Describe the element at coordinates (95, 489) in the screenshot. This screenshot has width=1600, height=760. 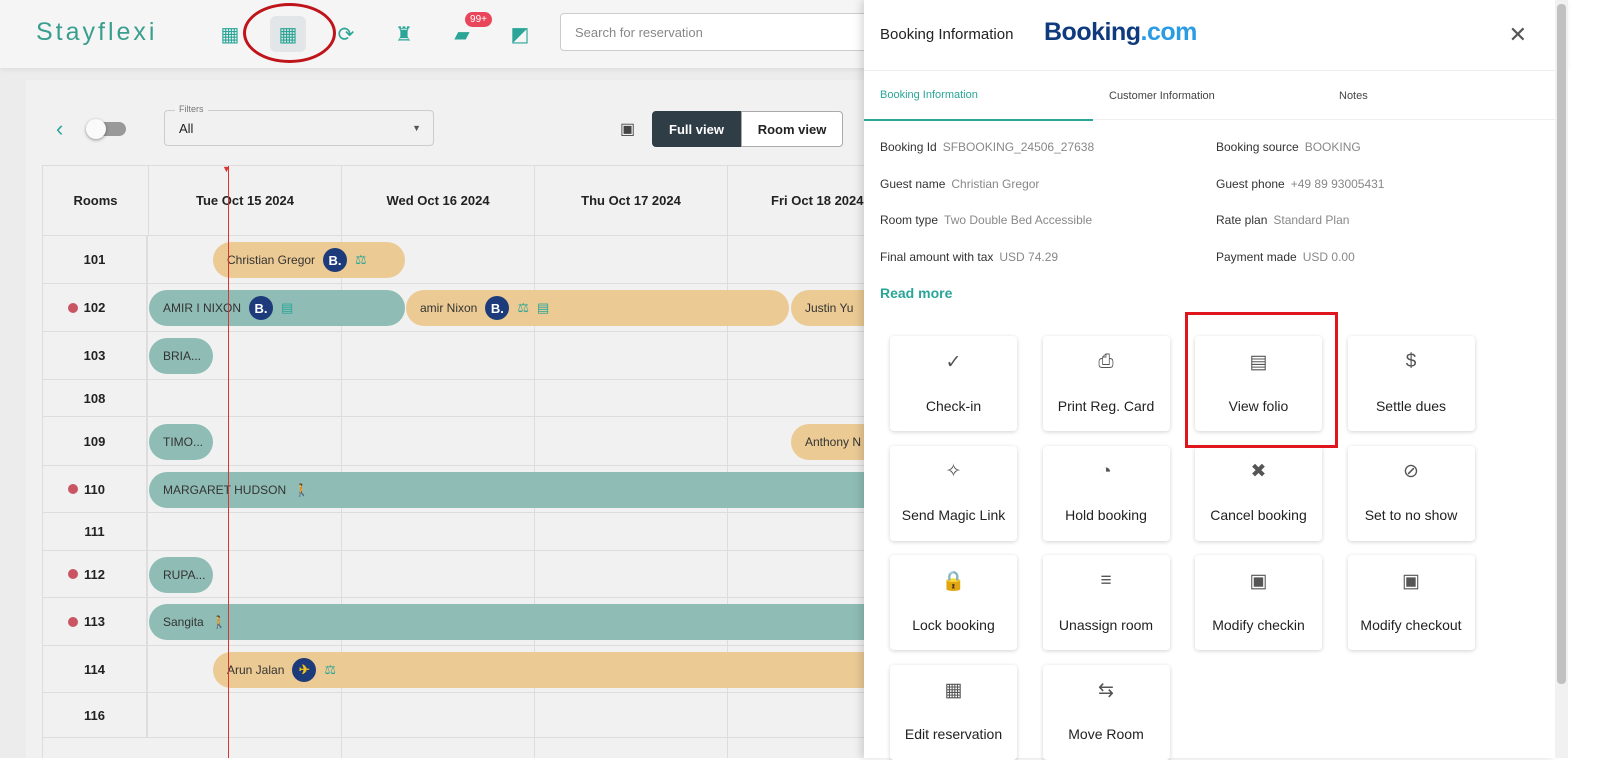
I see `room-label: 110` at that location.